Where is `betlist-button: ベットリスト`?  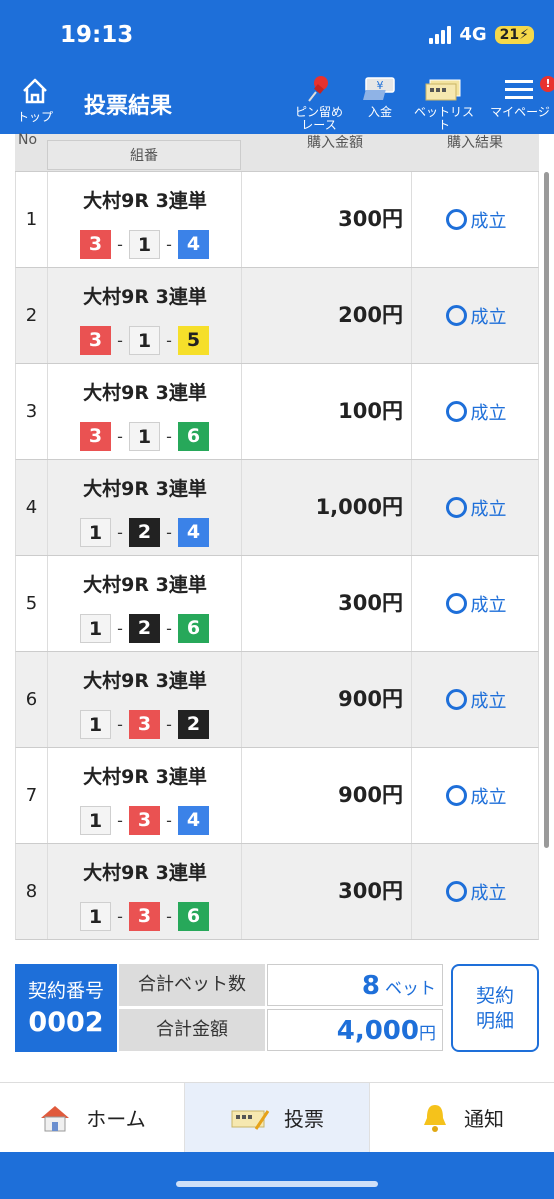
betlist-button: ベットリスト is located at coordinates (444, 103).